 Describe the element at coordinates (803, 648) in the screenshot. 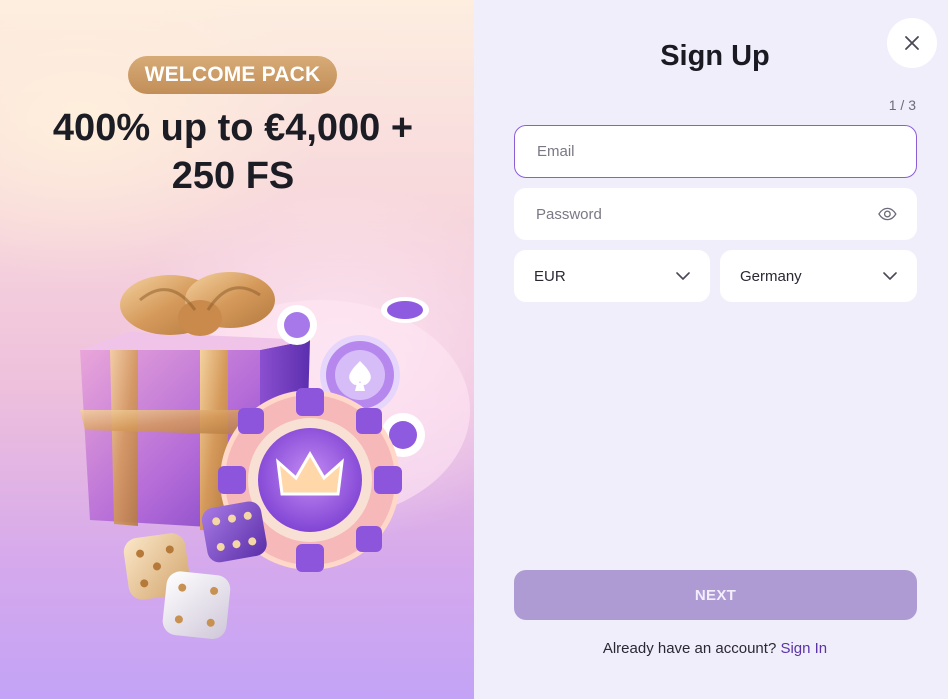

I see `signin-link: Sign In` at that location.